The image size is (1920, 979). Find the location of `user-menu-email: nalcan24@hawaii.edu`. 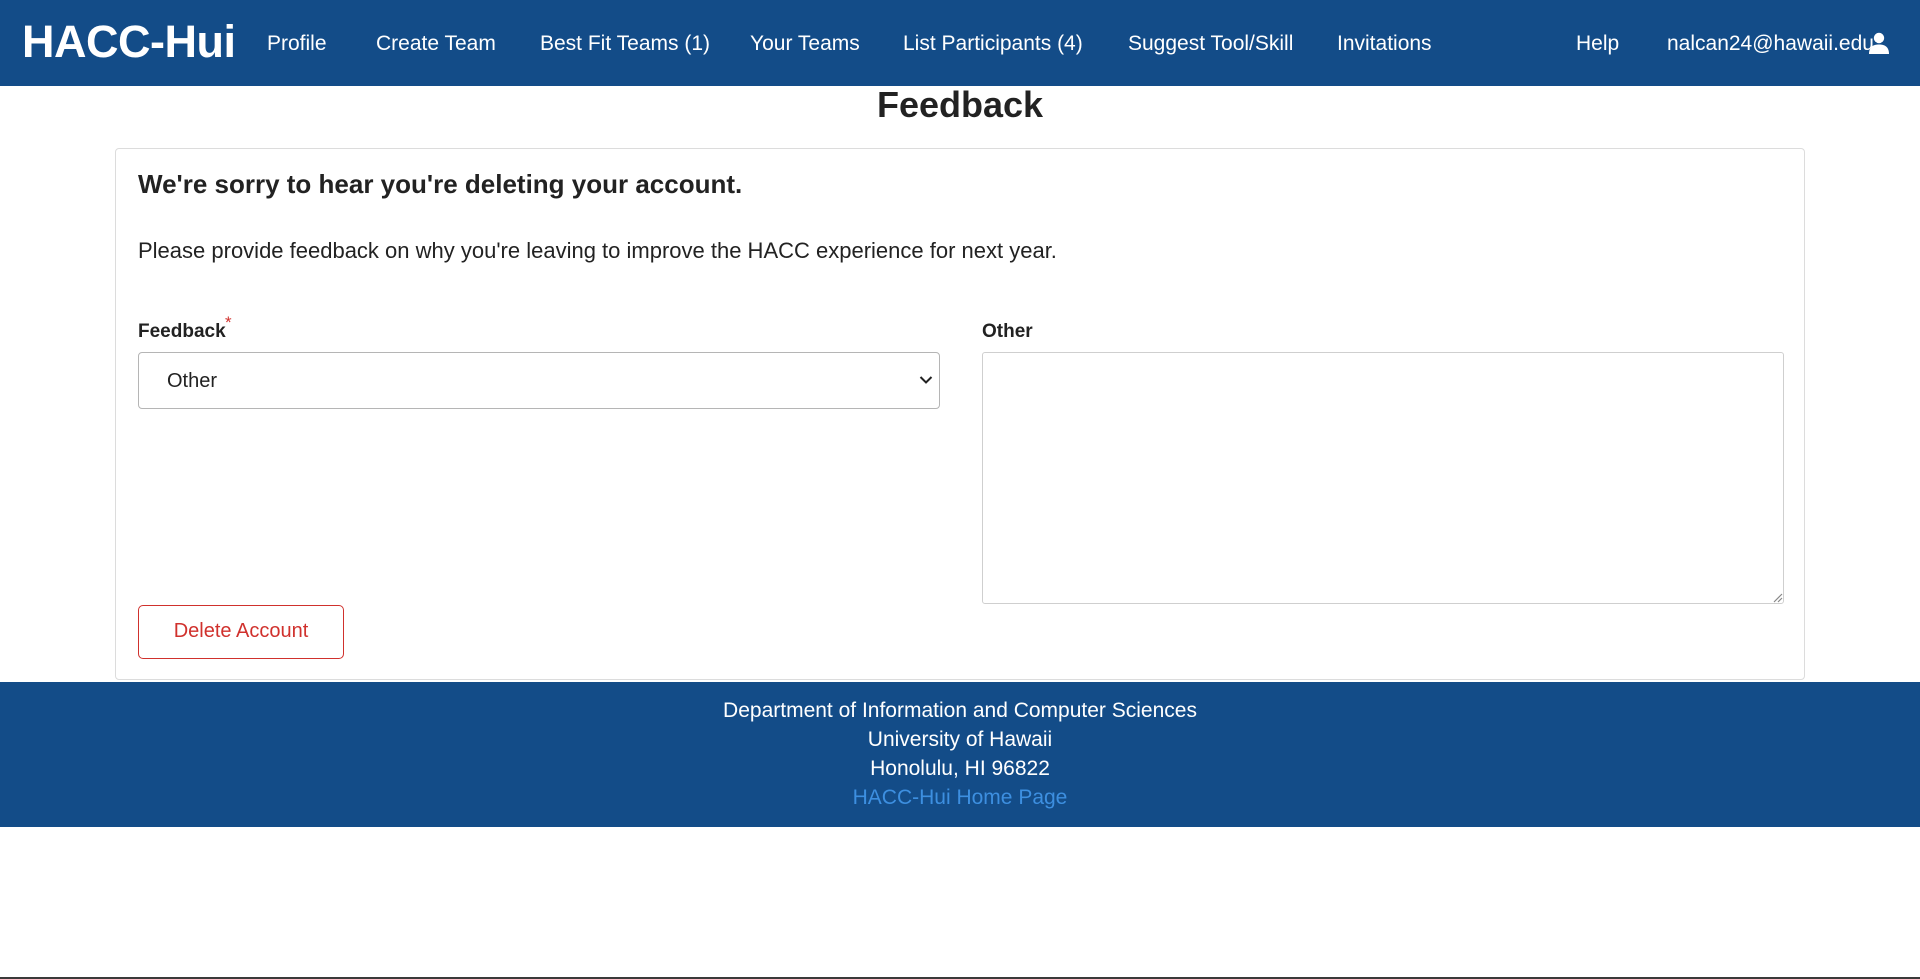

user-menu-email: nalcan24@hawaii.edu is located at coordinates (1770, 44).